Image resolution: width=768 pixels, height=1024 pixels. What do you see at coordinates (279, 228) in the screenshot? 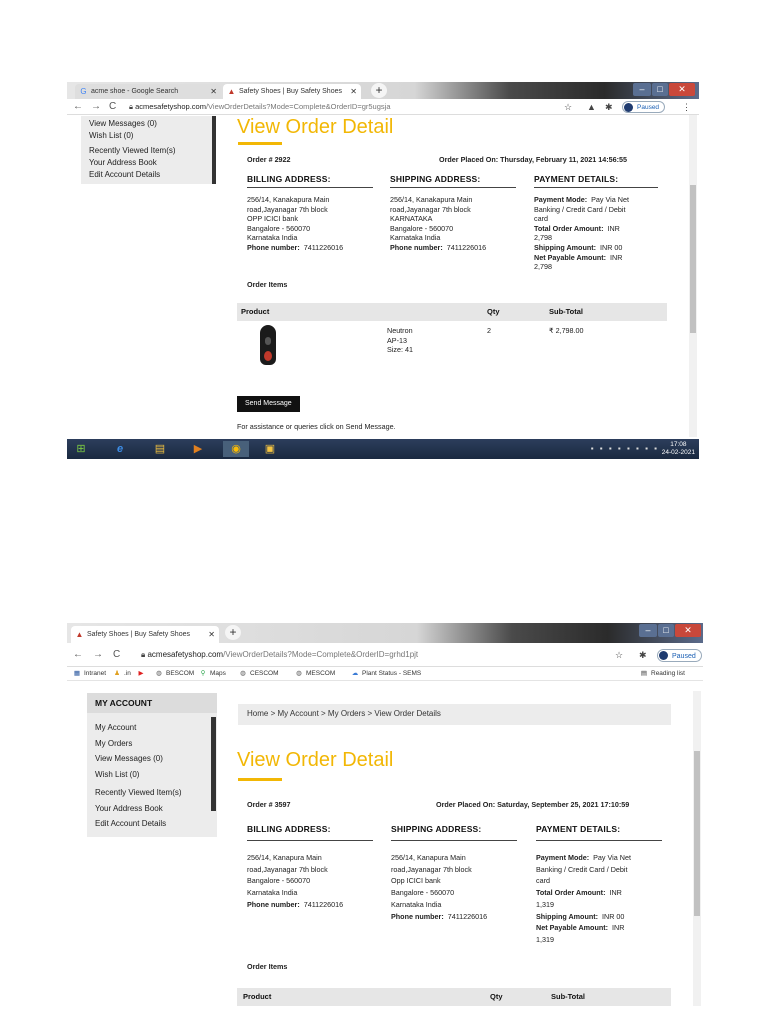
I see `address-line: Bangalore - 560070` at bounding box center [279, 228].